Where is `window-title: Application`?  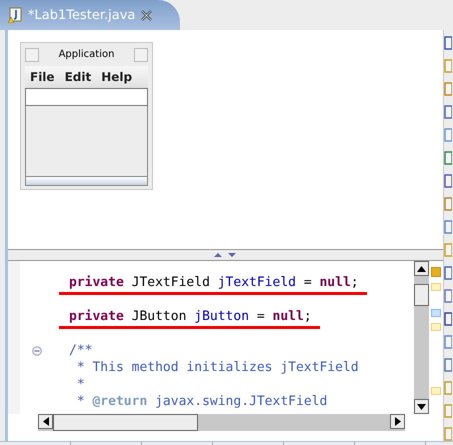 window-title: Application is located at coordinates (87, 54).